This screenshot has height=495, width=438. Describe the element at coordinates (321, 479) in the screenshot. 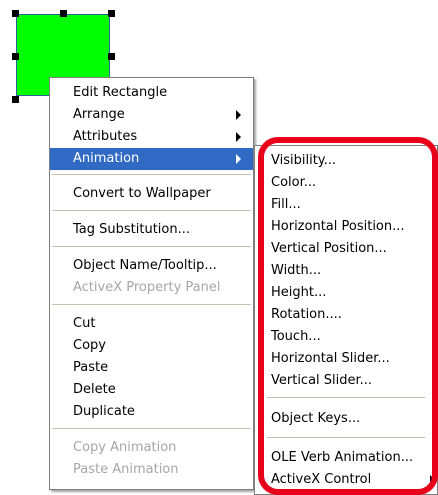

I see `submenu-item-label: ActiveX Control` at that location.